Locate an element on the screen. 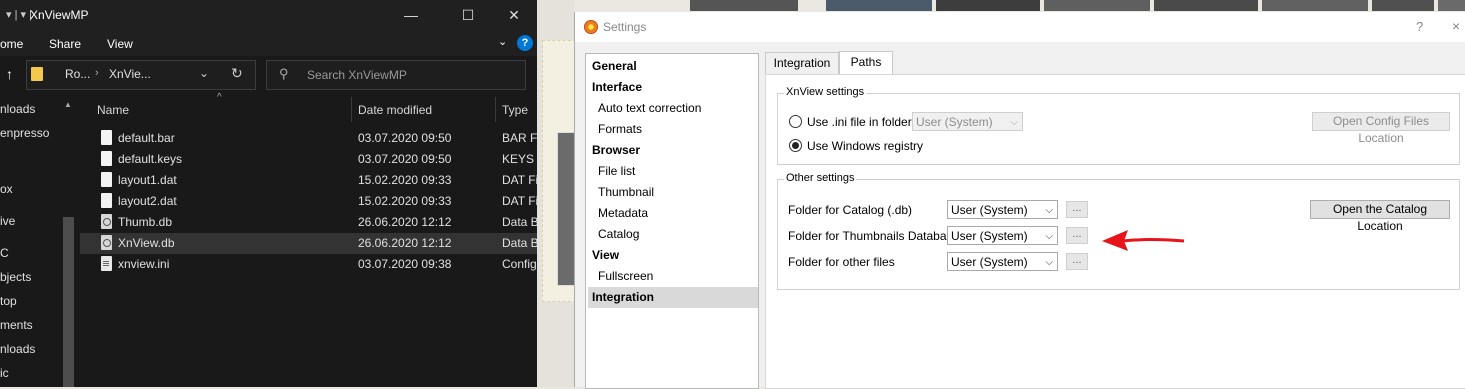 The image size is (1465, 389). ini-file-label: Use .ini file in folder is located at coordinates (859, 122).